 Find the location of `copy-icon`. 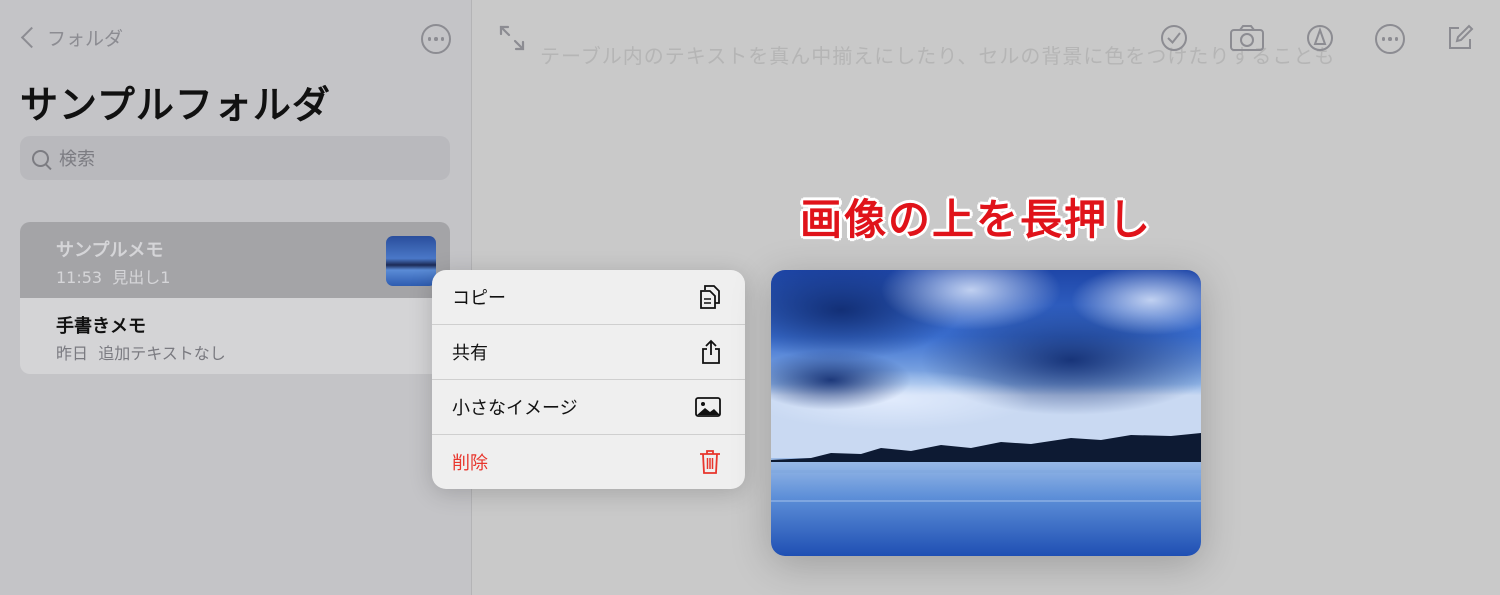

copy-icon is located at coordinates (710, 297).